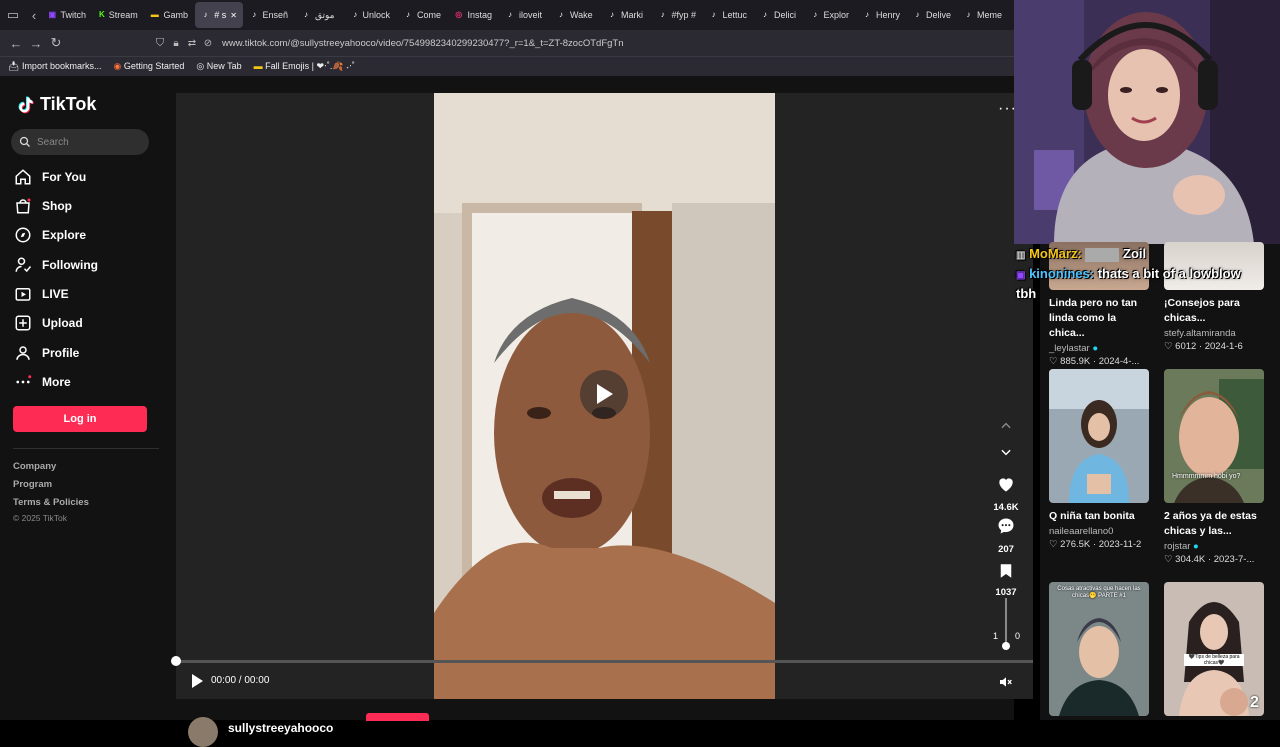  I want to click on video-thumbnail: Hmmmmmm hobi yo?, so click(1214, 436).